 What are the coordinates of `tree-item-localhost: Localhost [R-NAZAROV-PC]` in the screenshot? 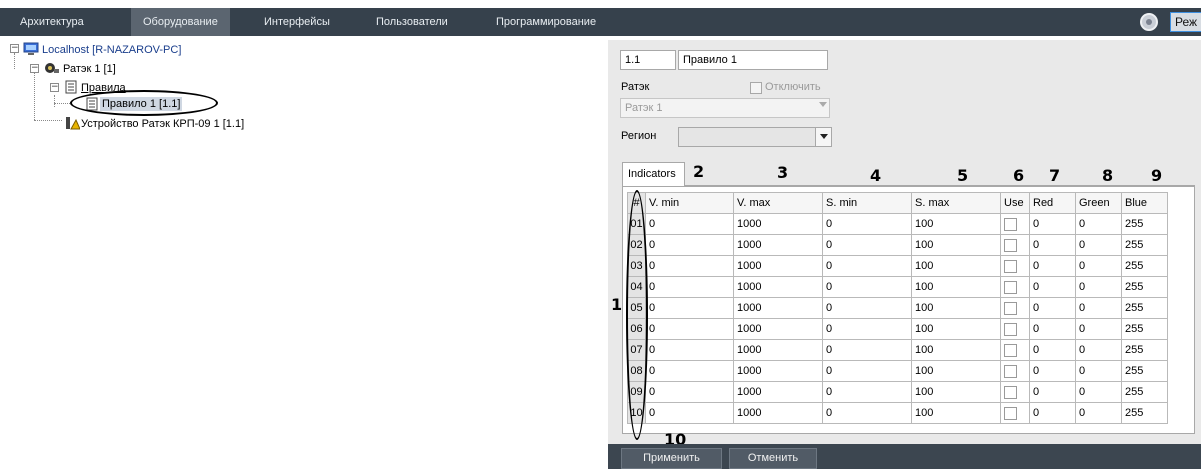 It's located at (111, 50).